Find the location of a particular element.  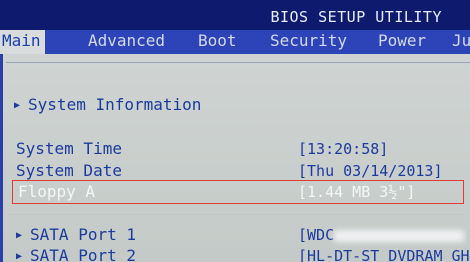

menu-bar: Main Advanced Boot Security Power Ju is located at coordinates (235, 42).